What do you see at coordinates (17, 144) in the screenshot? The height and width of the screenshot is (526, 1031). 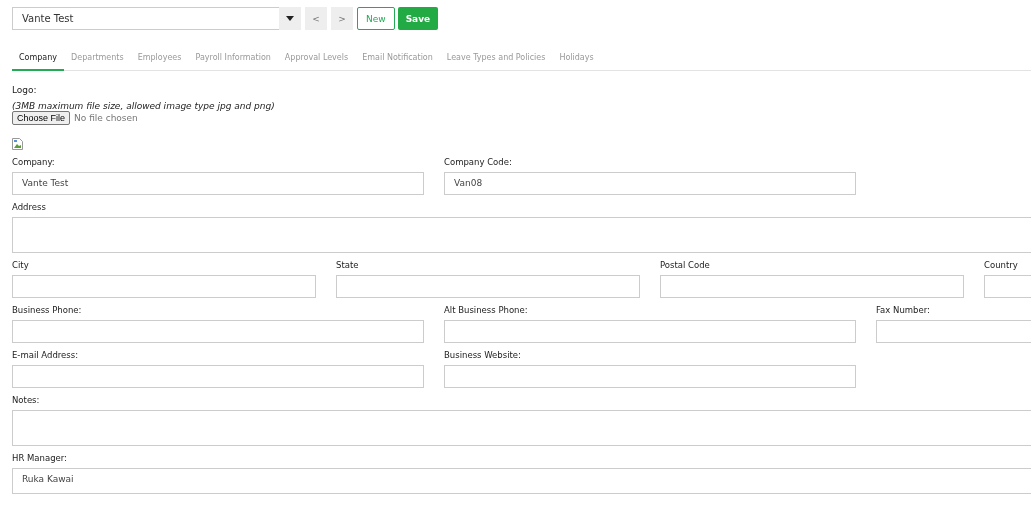 I see `broken-image-icon` at bounding box center [17, 144].